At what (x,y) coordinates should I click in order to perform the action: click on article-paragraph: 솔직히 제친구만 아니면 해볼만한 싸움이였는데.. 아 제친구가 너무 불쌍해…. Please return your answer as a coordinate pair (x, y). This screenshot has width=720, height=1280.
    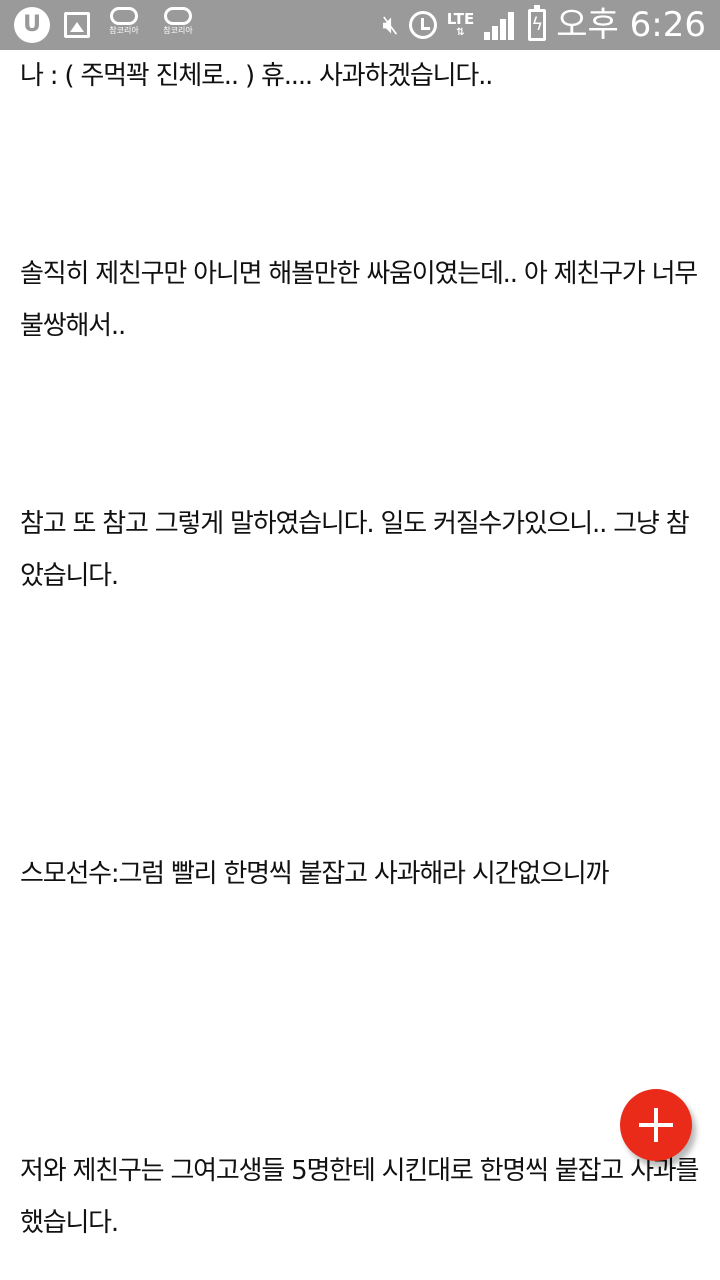
    Looking at the image, I should click on (362, 300).